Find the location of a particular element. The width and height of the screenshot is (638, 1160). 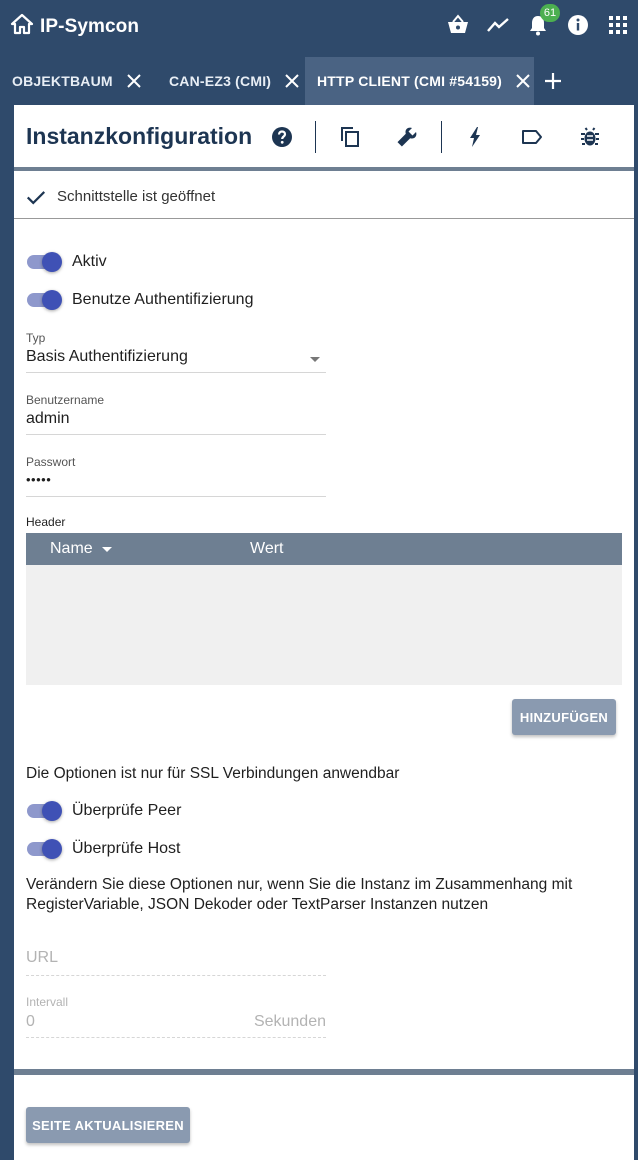

peer-toggle-row: Überprüfe Peer is located at coordinates (103, 811).